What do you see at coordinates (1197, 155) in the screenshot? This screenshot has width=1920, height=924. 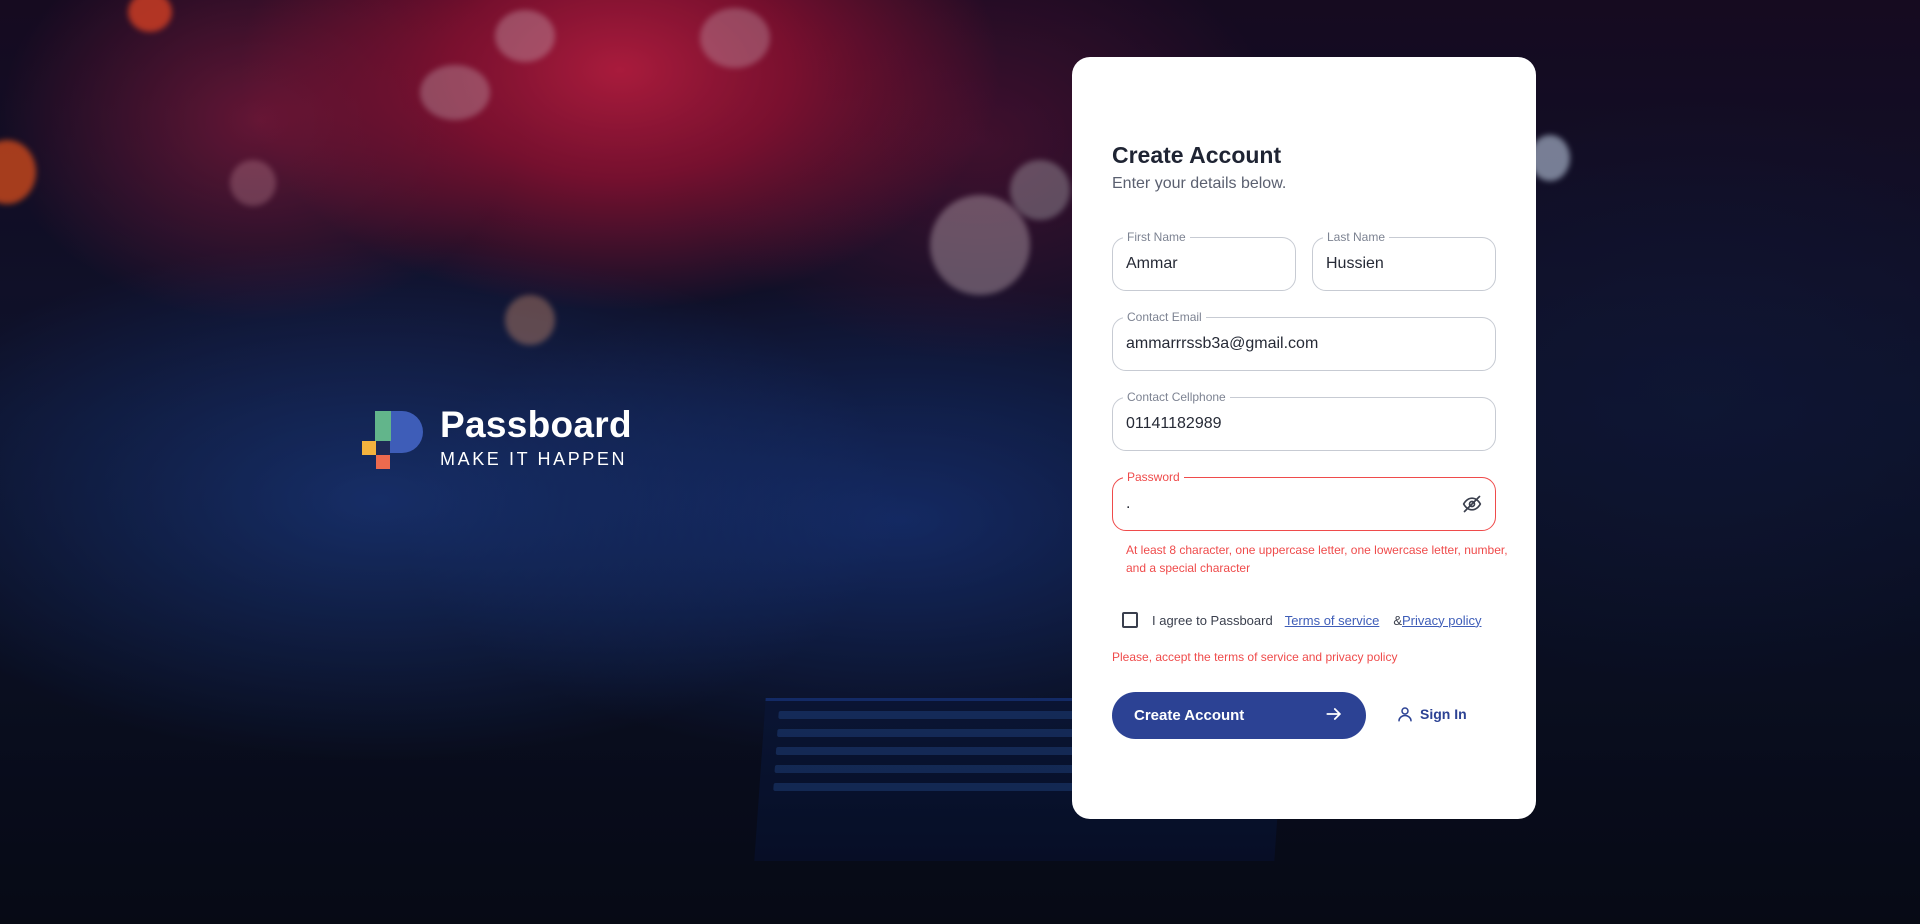 I see `page-title: Create Account` at bounding box center [1197, 155].